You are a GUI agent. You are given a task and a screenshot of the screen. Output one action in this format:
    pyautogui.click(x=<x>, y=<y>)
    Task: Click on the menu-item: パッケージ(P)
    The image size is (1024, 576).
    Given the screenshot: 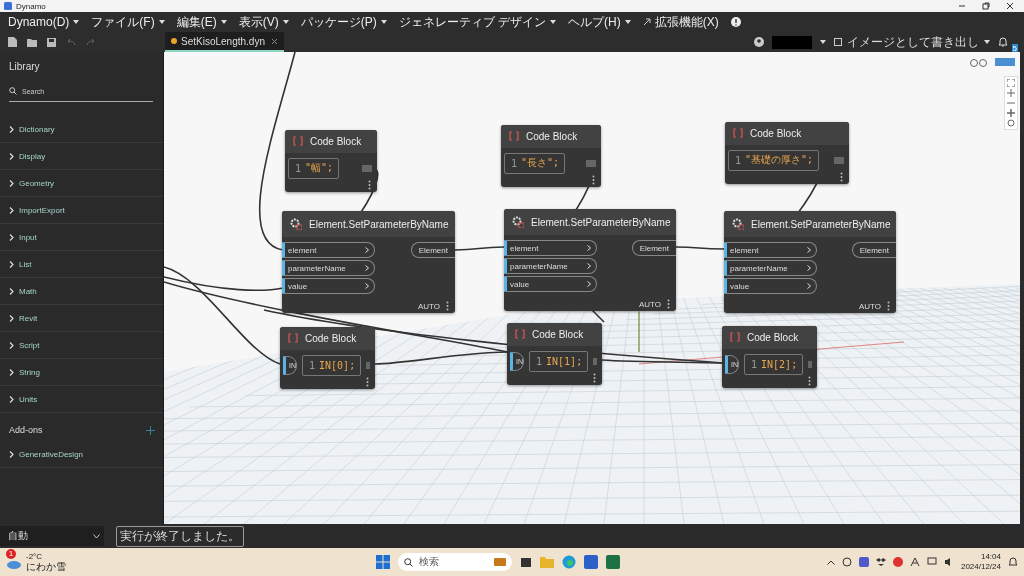 What is the action you would take?
    pyautogui.click(x=343, y=22)
    